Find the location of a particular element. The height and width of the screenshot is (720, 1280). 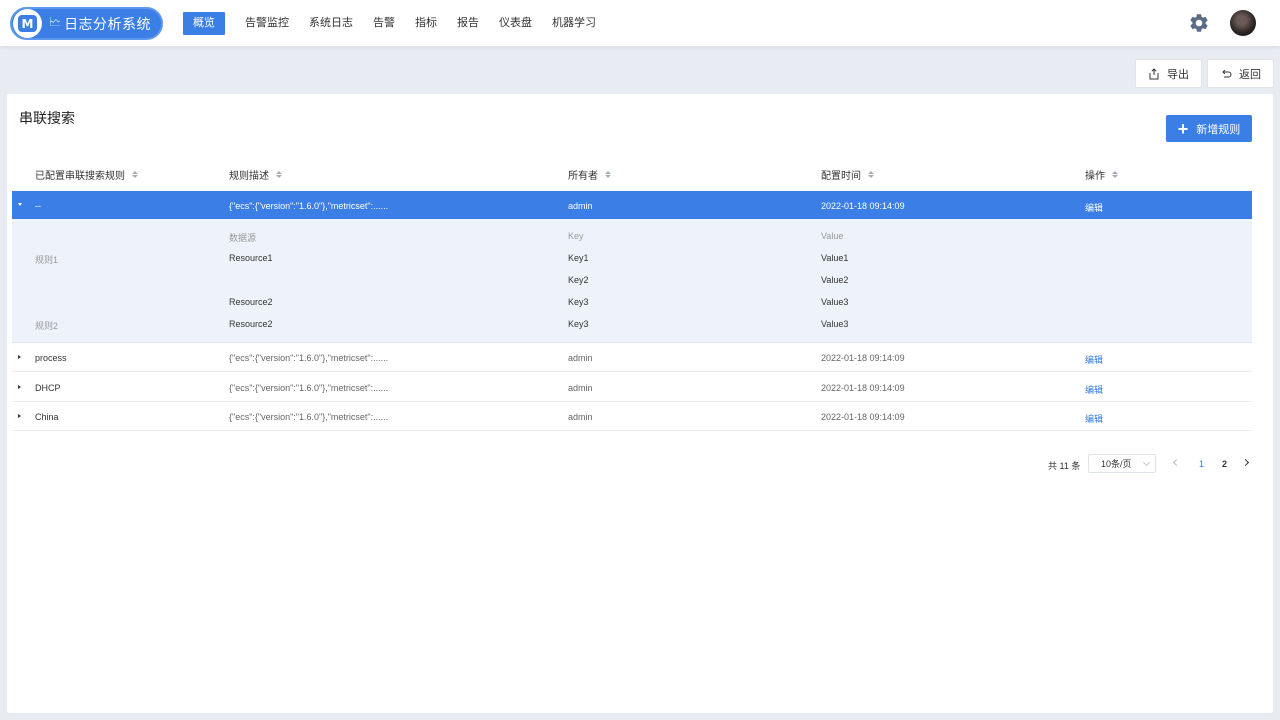

add-rule-label: 新增规则 is located at coordinates (1218, 129).